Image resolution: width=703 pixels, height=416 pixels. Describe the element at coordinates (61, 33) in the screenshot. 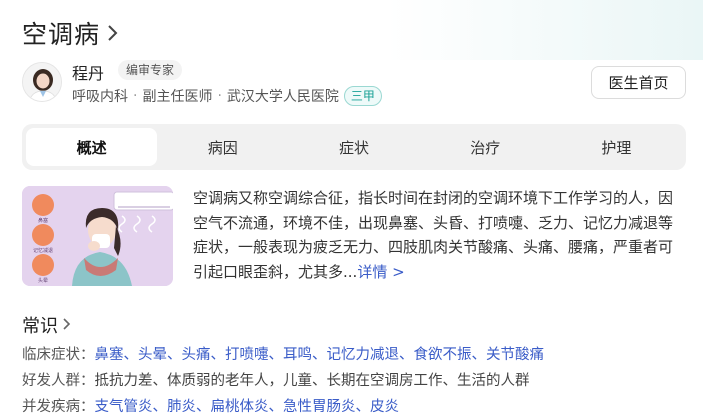

I see `page-title: 空调病` at that location.